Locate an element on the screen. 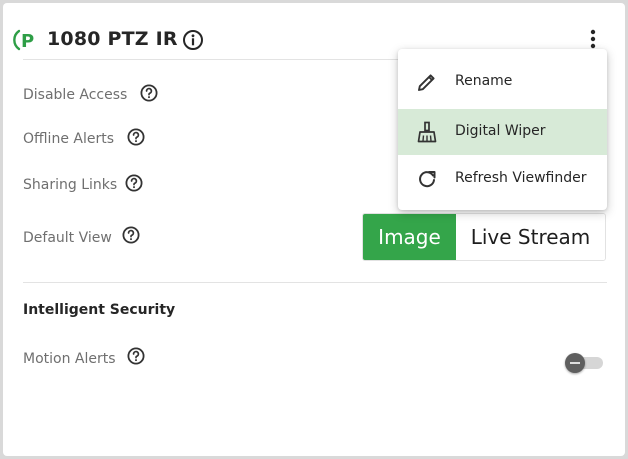  image-option-button: Image is located at coordinates (409, 237).